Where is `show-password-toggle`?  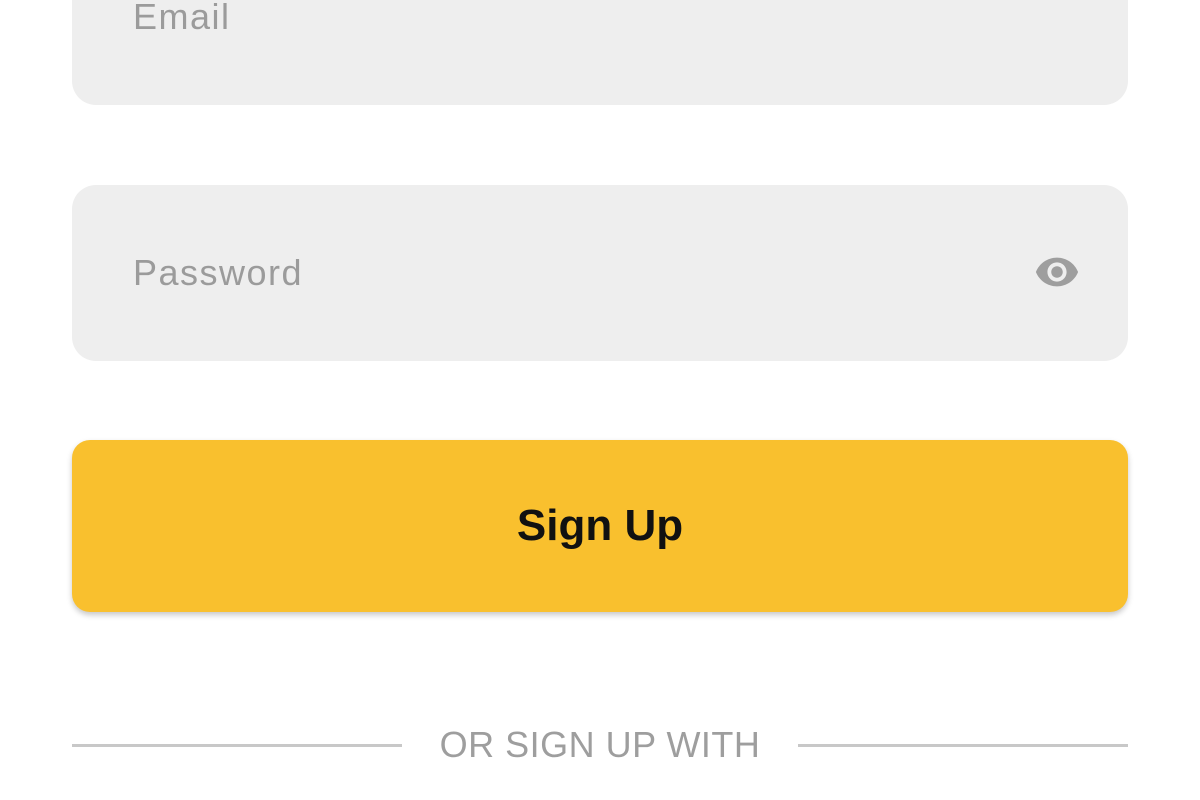
show-password-toggle is located at coordinates (1057, 272).